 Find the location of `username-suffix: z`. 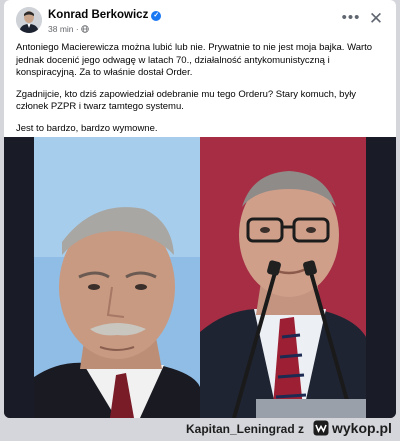

username-suffix: z is located at coordinates (301, 429).